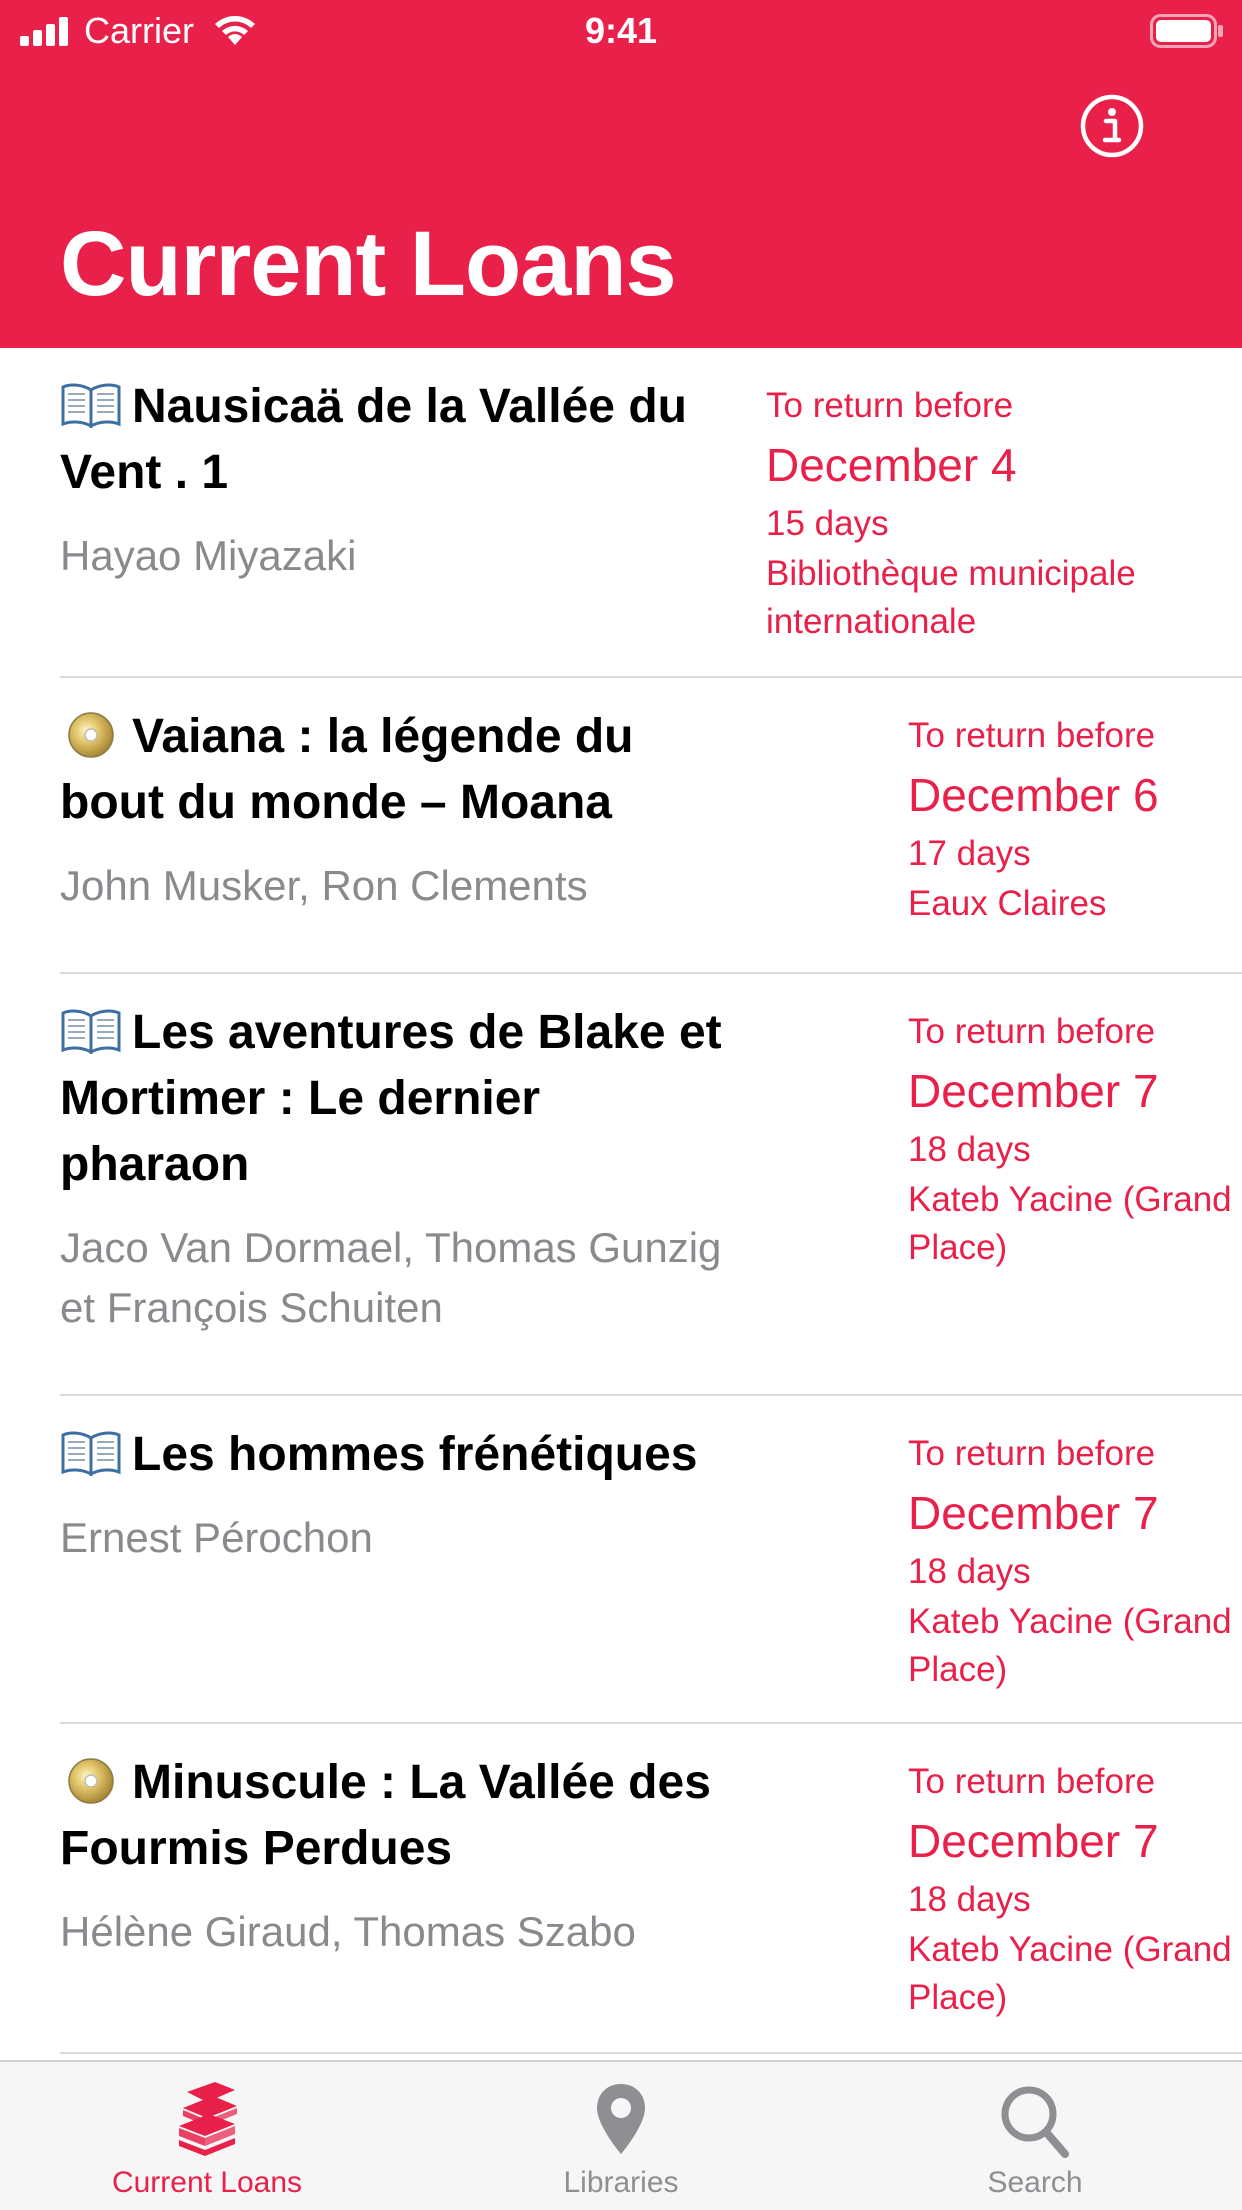 The image size is (1242, 2210). What do you see at coordinates (951, 597) in the screenshot?
I see `library-name: Bibliothèque municipale internationale` at bounding box center [951, 597].